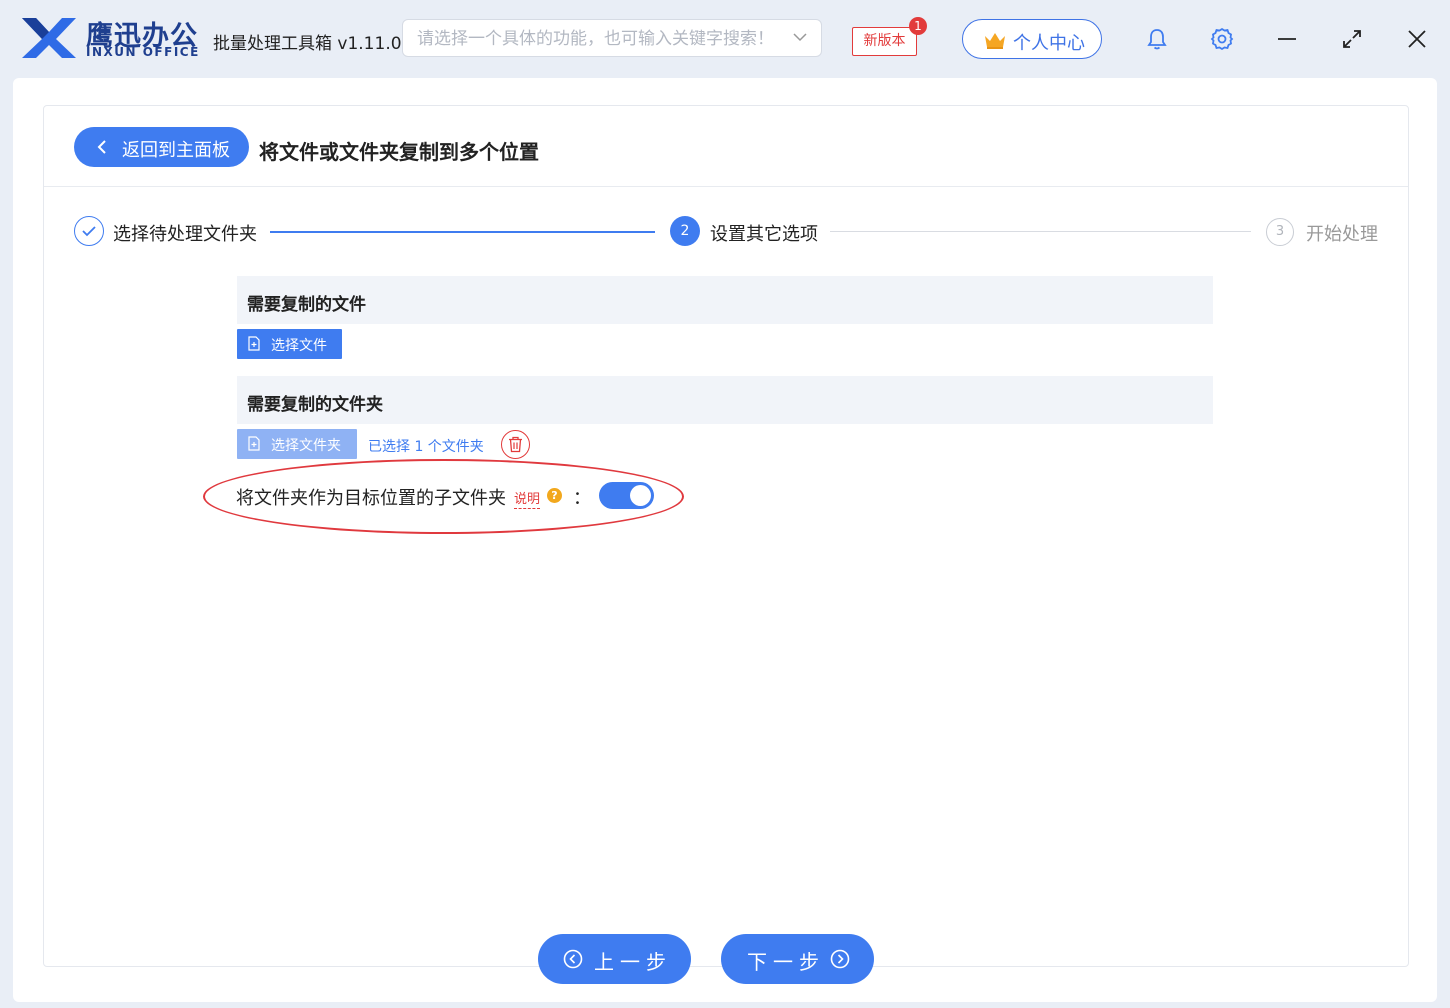 This screenshot has width=1450, height=1008. What do you see at coordinates (918, 26) in the screenshot?
I see `notification-badge: 1` at bounding box center [918, 26].